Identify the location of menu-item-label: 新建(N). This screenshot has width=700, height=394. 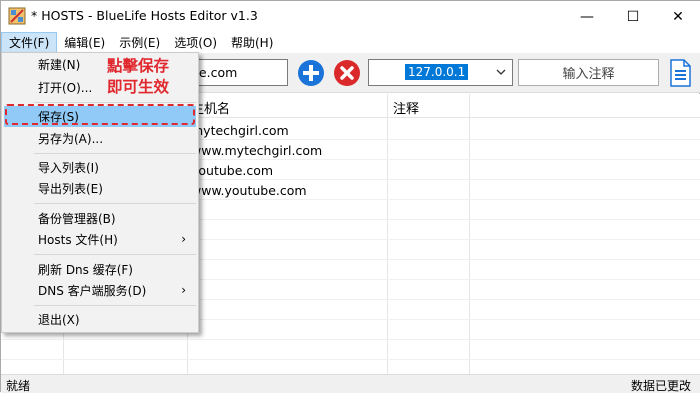
(59, 65).